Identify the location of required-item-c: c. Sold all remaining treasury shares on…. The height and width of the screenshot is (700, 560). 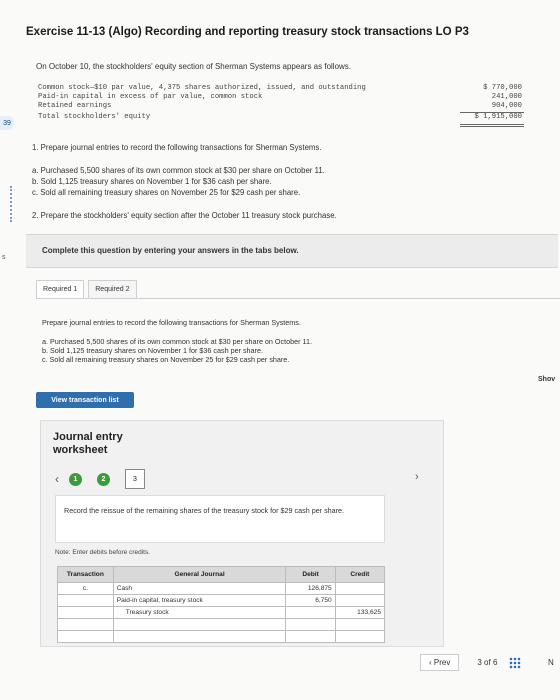
(166, 359).